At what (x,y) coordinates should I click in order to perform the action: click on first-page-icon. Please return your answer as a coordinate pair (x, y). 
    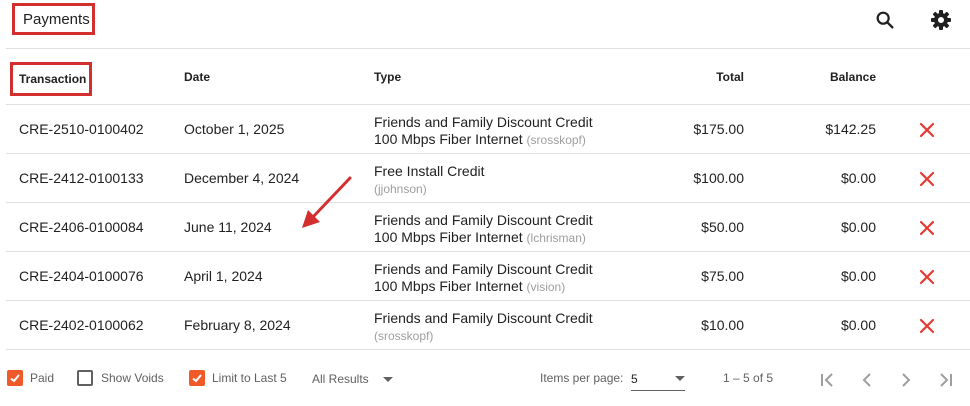
    Looking at the image, I should click on (827, 380).